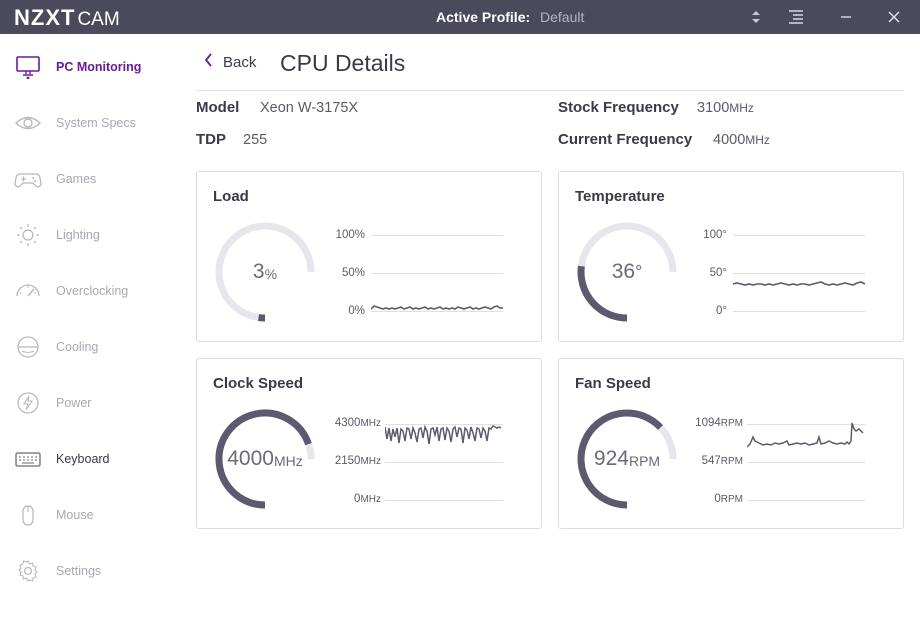 The width and height of the screenshot is (920, 640). What do you see at coordinates (799, 283) in the screenshot?
I see `temperature-history-line` at bounding box center [799, 283].